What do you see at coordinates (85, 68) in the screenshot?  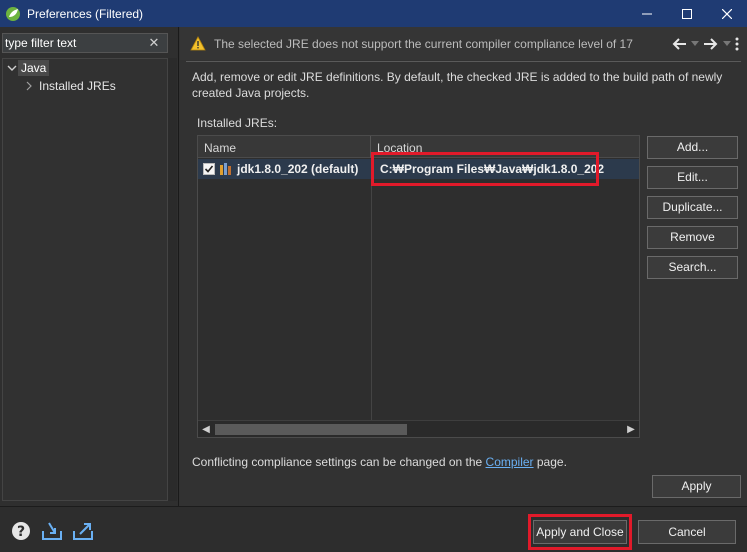 I see `tree-item-java: Java` at bounding box center [85, 68].